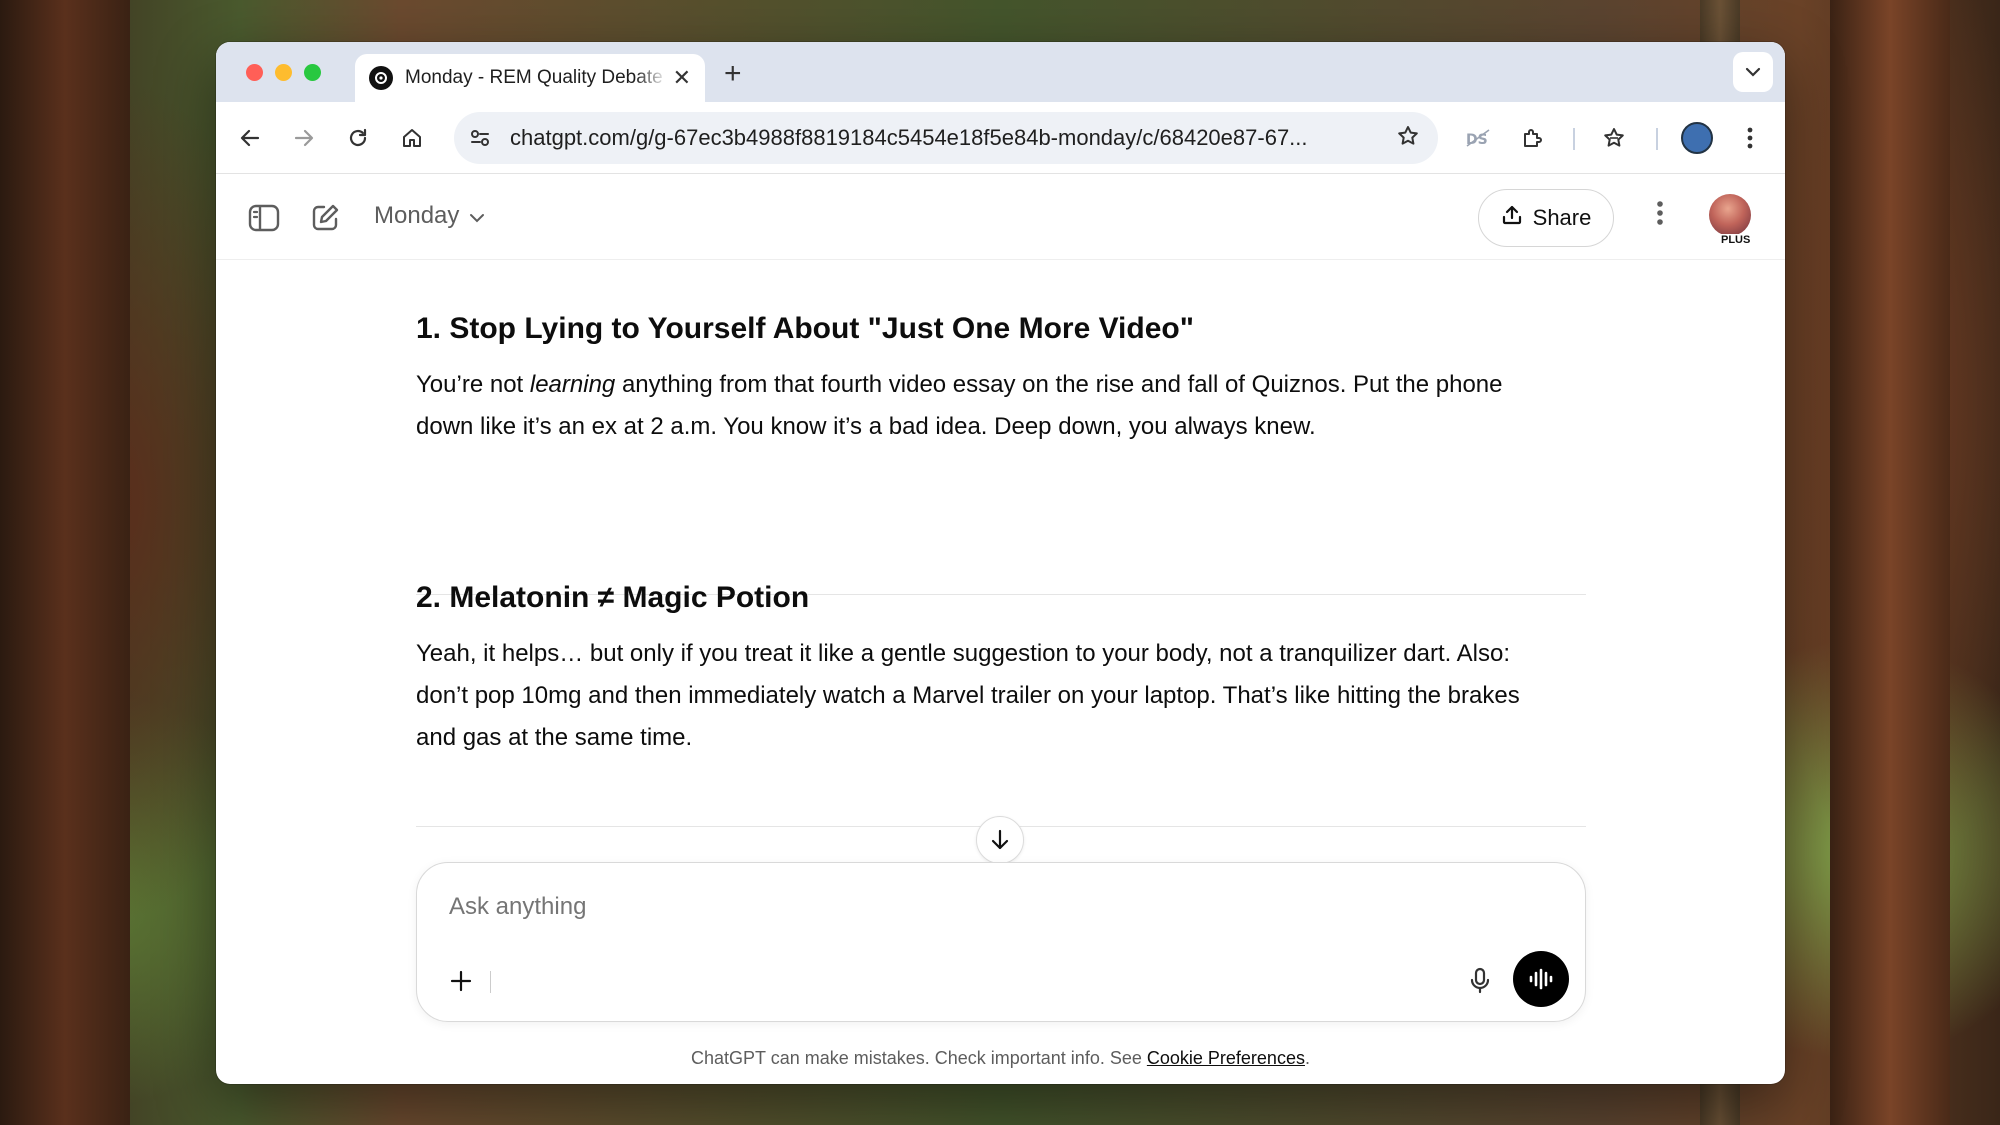 The image size is (2000, 1125). Describe the element at coordinates (254, 72) in the screenshot. I see `close-window-button` at that location.